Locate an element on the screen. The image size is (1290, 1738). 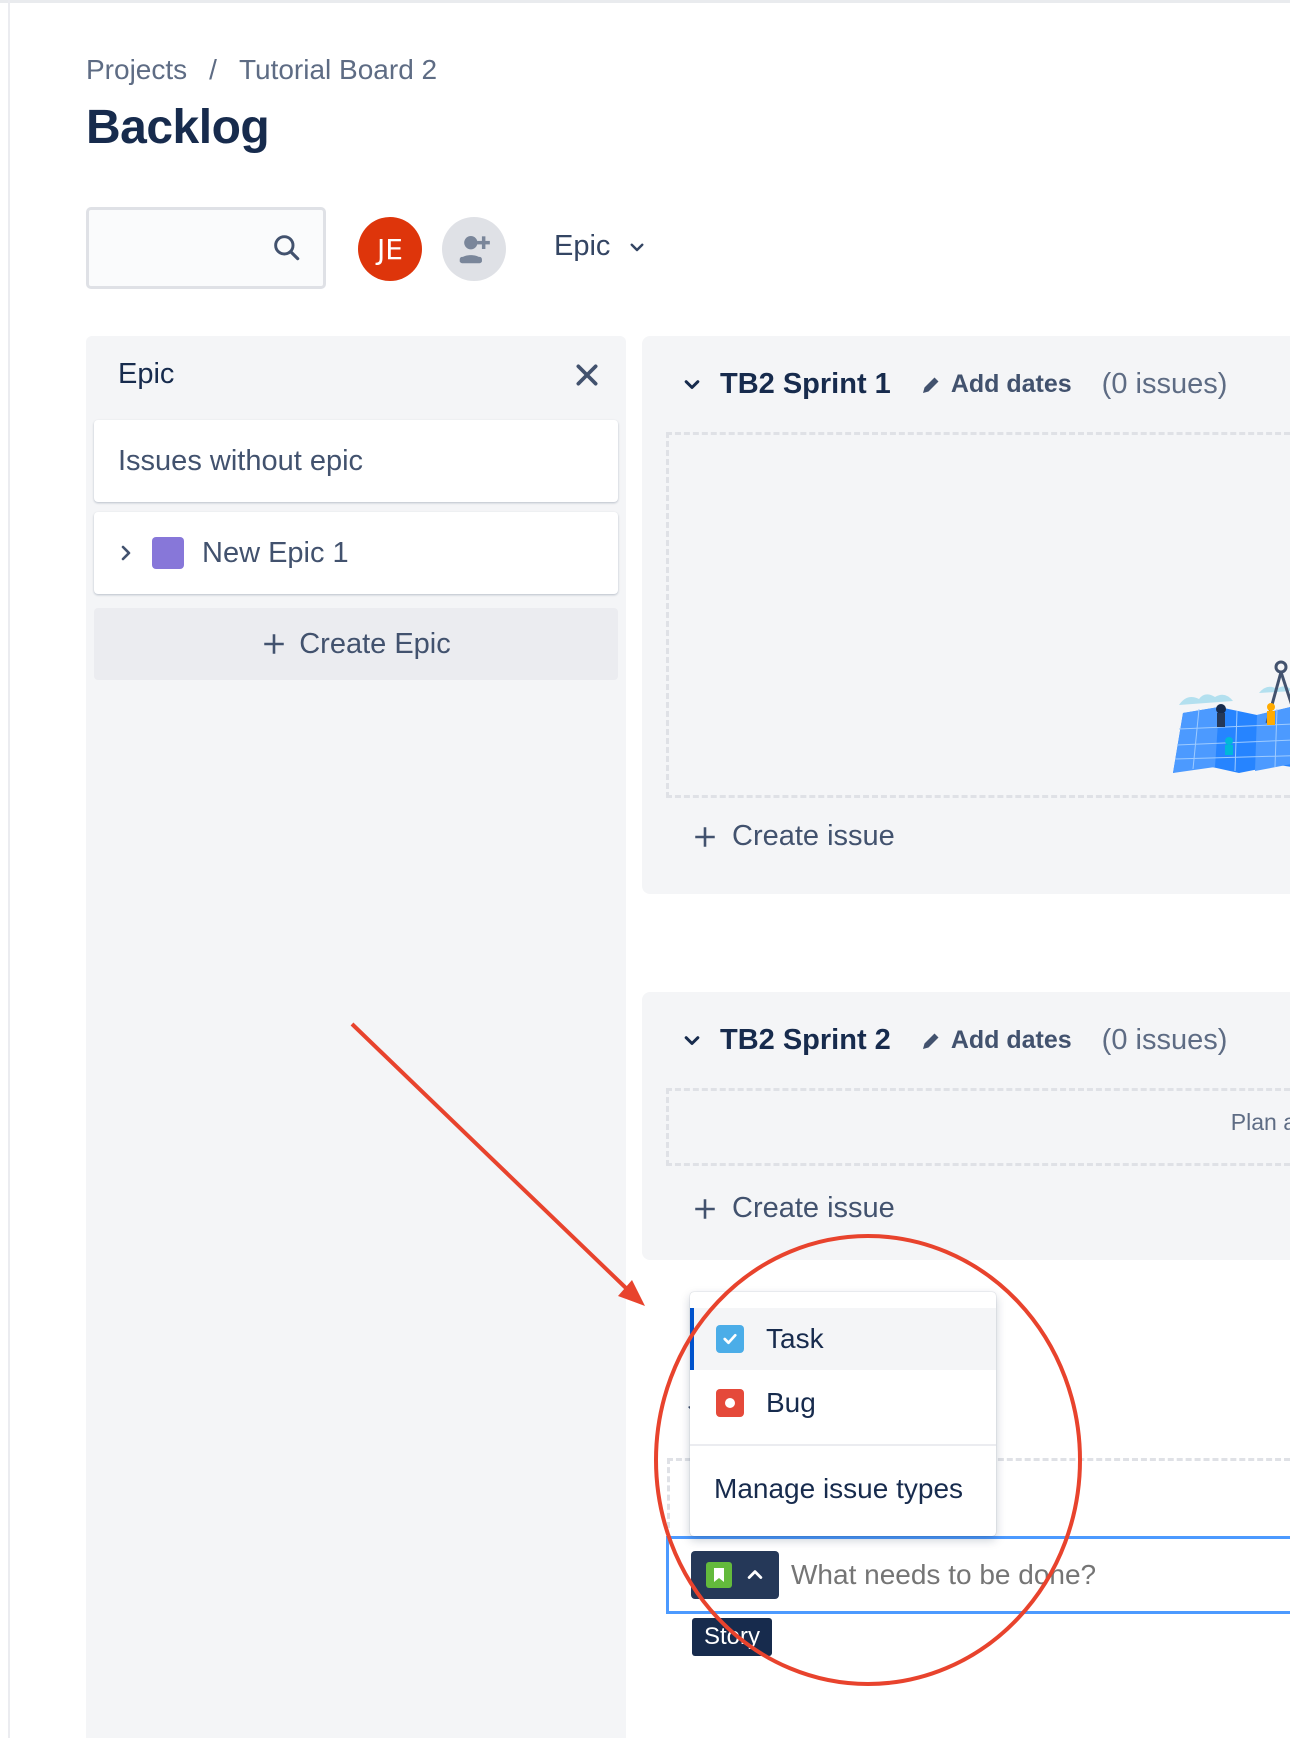
story-bookmark-icon is located at coordinates (718, 1575).